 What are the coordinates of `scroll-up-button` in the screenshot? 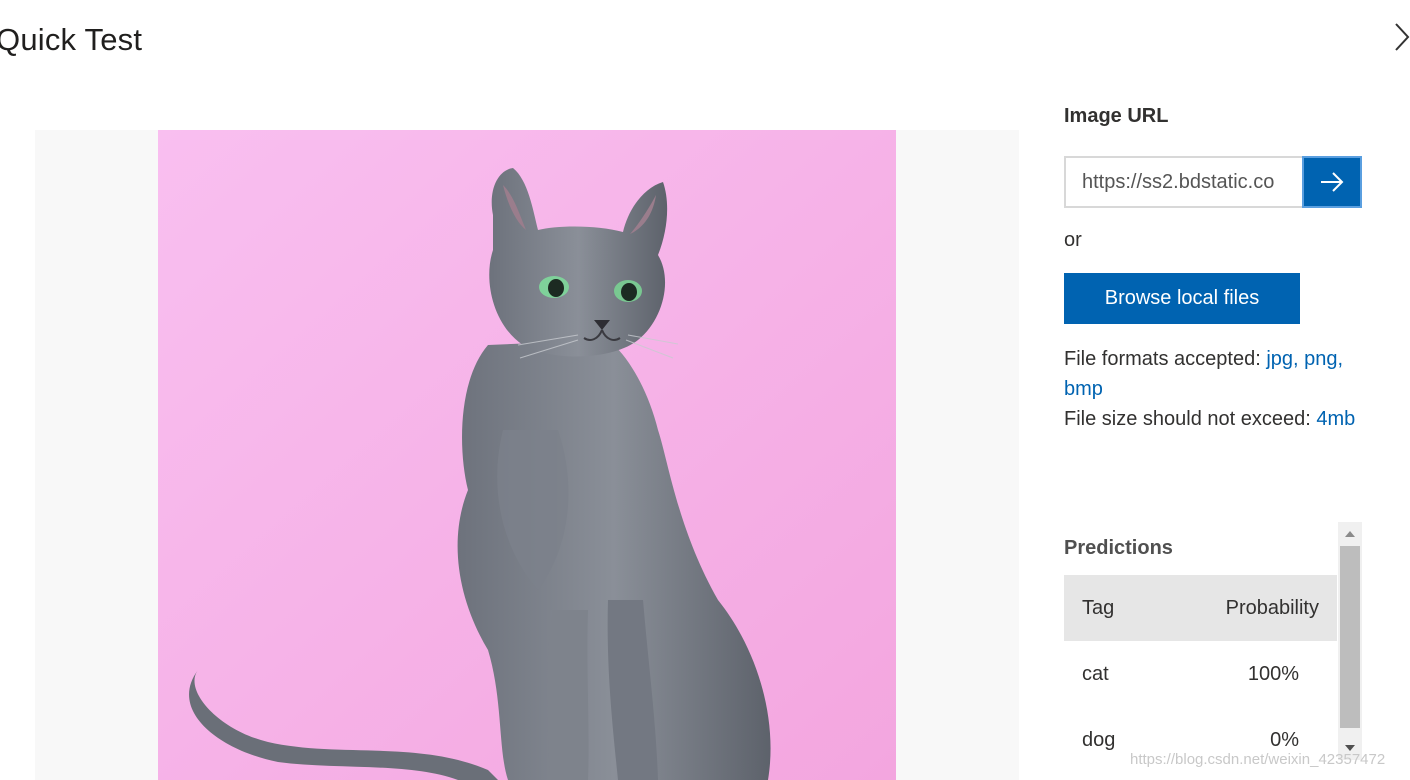 It's located at (1350, 534).